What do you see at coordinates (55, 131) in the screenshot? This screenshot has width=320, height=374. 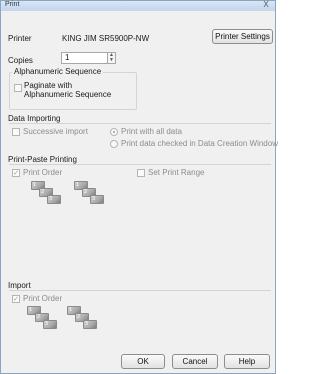 I see `successive-import-label: Successive import` at bounding box center [55, 131].